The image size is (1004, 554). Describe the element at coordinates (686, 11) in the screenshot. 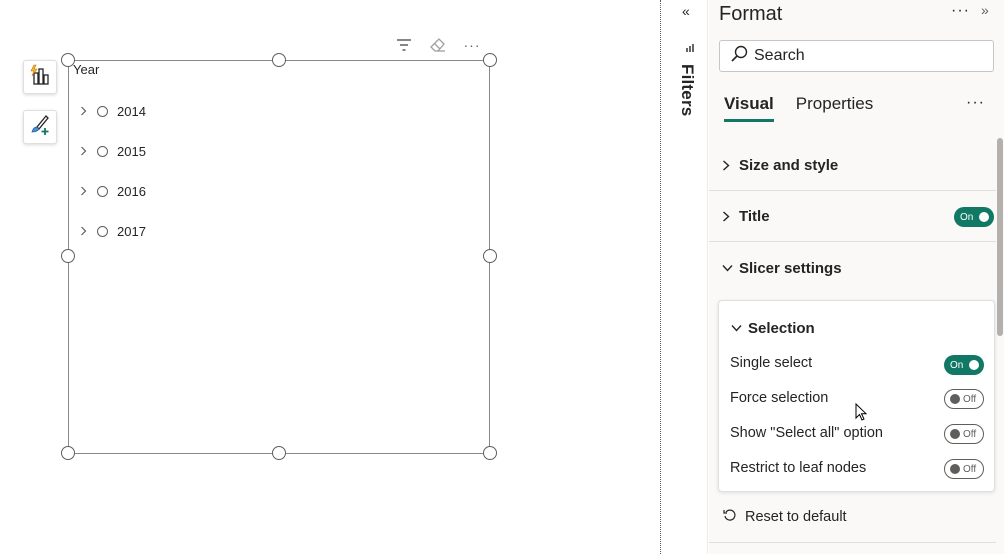

I see `collapse-pane-button: «` at that location.